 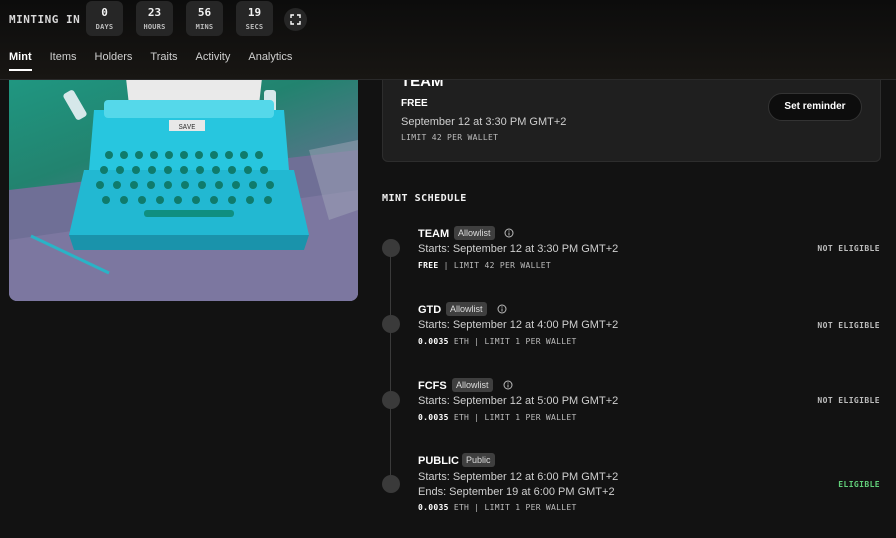 What do you see at coordinates (187, 128) in the screenshot?
I see `artwork-label: SAVE` at bounding box center [187, 128].